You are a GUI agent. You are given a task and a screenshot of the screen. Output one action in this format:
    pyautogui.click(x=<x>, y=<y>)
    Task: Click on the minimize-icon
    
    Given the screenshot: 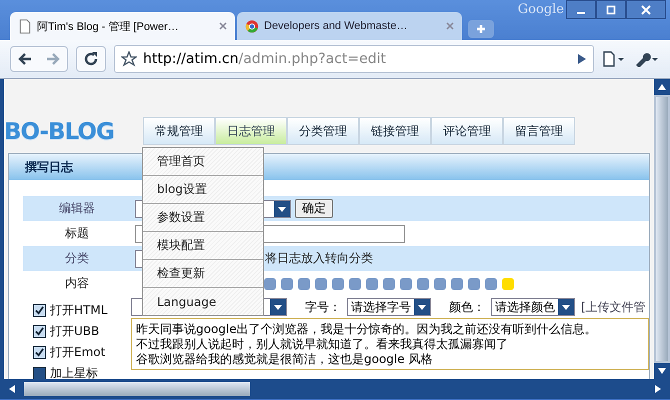 What is the action you would take?
    pyautogui.click(x=581, y=13)
    